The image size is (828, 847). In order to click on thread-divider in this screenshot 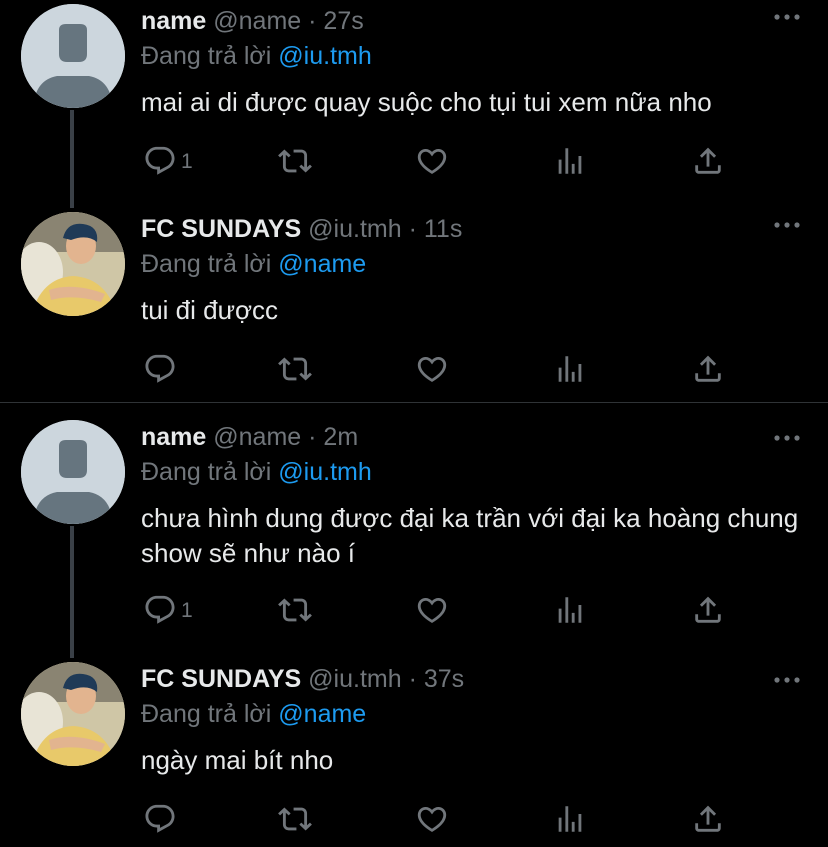, I will do `click(414, 402)`.